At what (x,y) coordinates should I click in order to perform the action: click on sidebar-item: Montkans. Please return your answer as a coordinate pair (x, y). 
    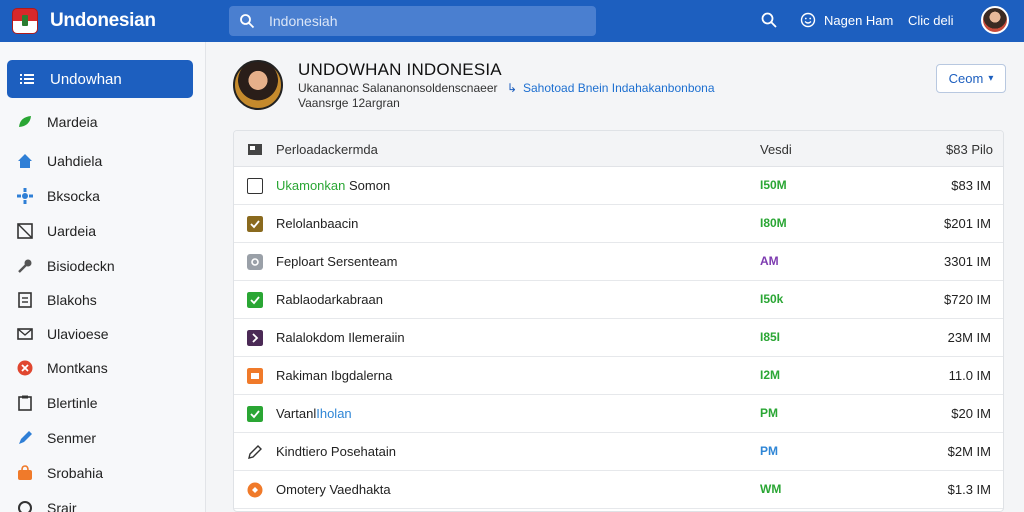
    Looking at the image, I should click on (62, 368).